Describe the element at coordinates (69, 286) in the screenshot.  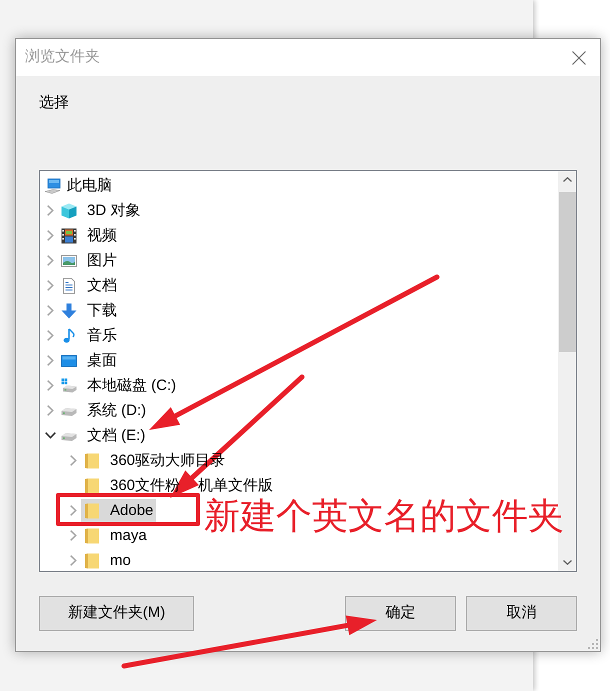
I see `document-icon` at that location.